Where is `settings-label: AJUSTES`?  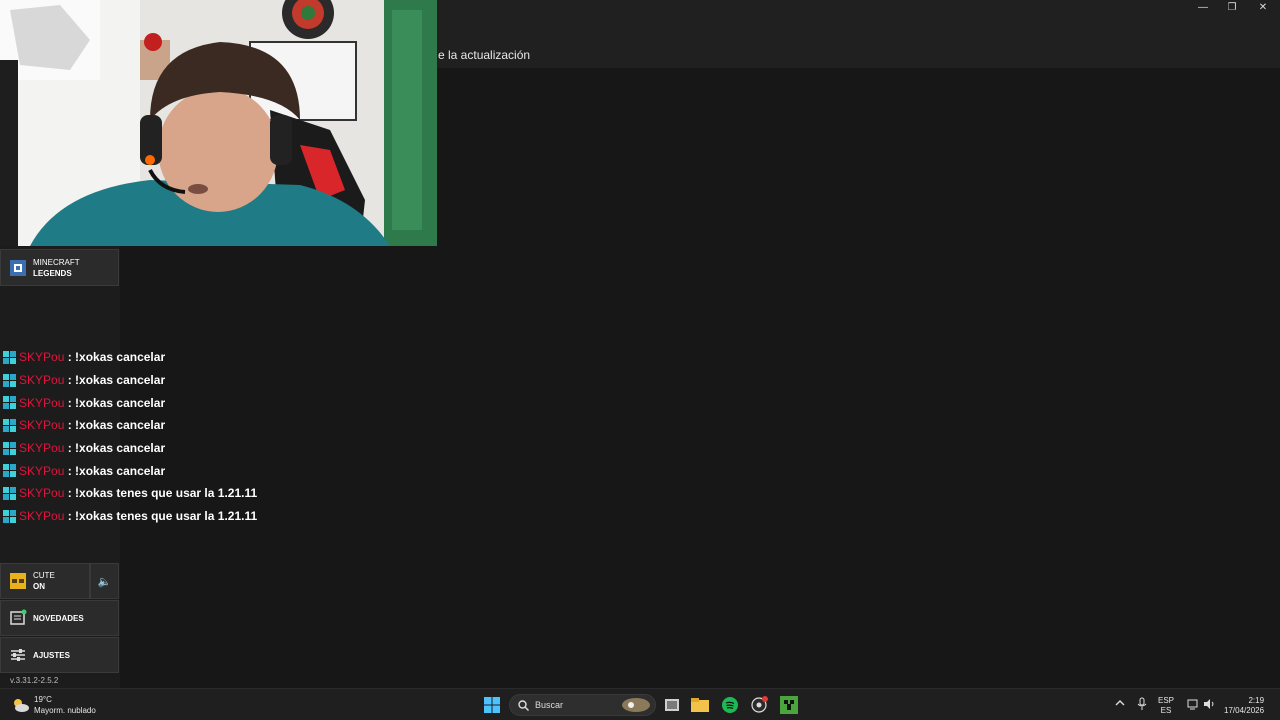
settings-label: AJUSTES is located at coordinates (51, 655).